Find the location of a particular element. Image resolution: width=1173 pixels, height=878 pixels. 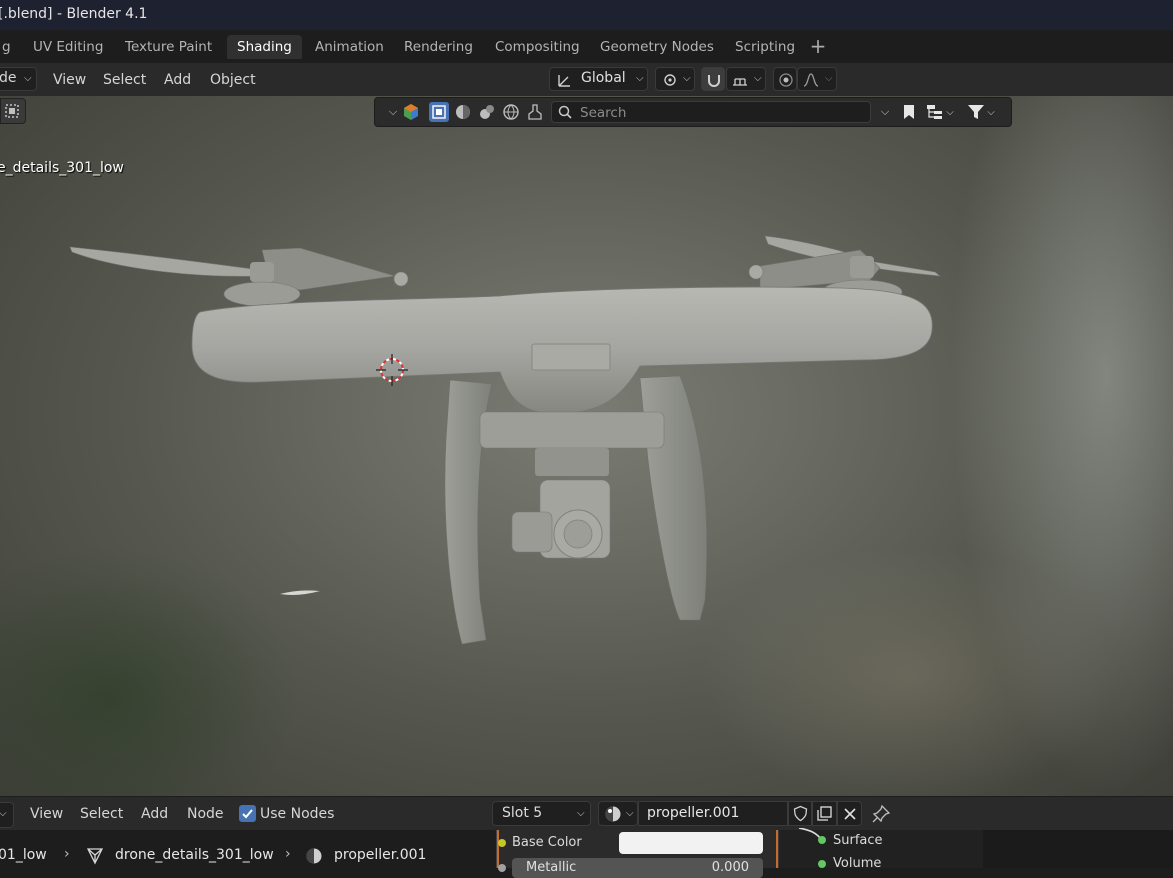

proportional-edit-toggle is located at coordinates (785, 79).